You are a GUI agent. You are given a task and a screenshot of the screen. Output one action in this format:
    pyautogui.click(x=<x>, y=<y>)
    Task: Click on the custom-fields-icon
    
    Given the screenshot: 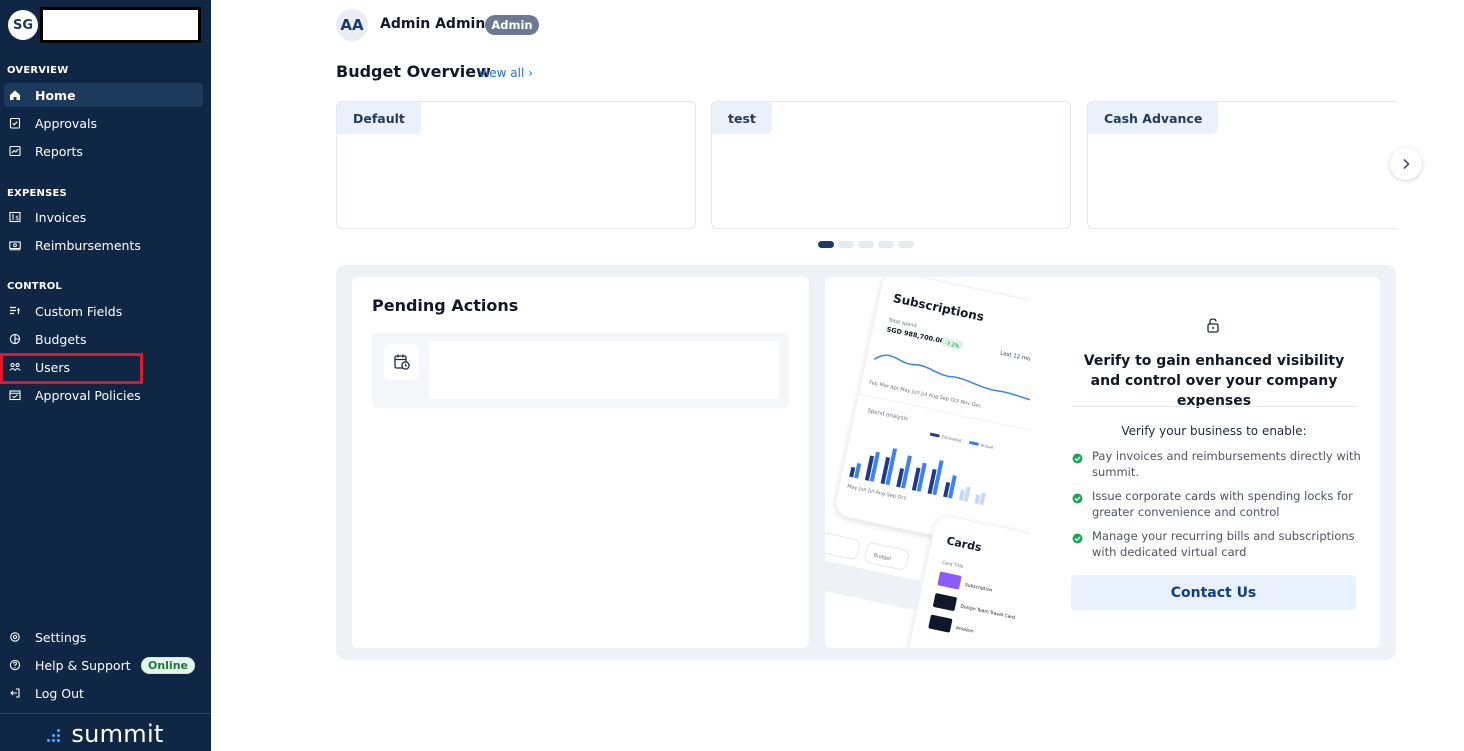 What is the action you would take?
    pyautogui.click(x=15, y=311)
    